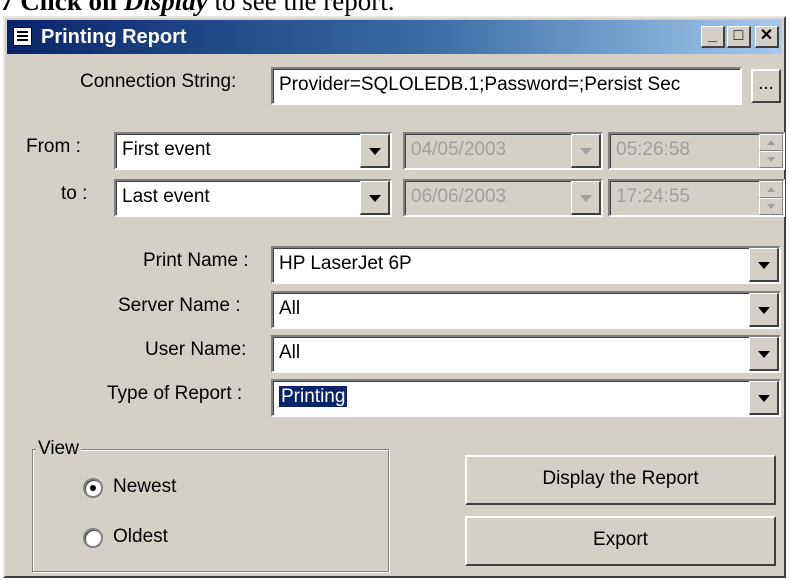  What do you see at coordinates (210, 510) in the screenshot?
I see `view-groupbox` at bounding box center [210, 510].